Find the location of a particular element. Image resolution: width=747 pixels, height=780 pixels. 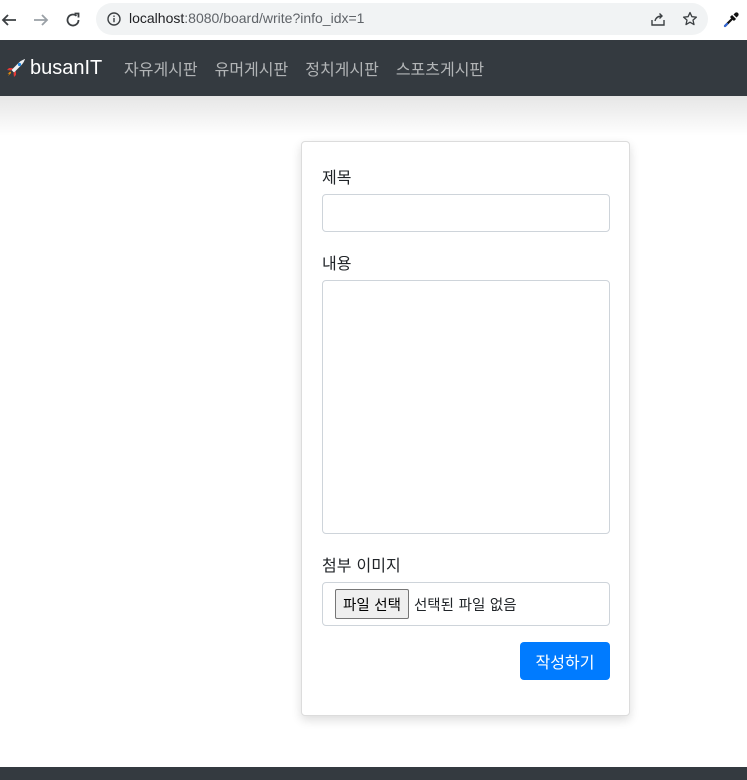

nav-link-free-board: 자유게시판 is located at coordinates (161, 68).